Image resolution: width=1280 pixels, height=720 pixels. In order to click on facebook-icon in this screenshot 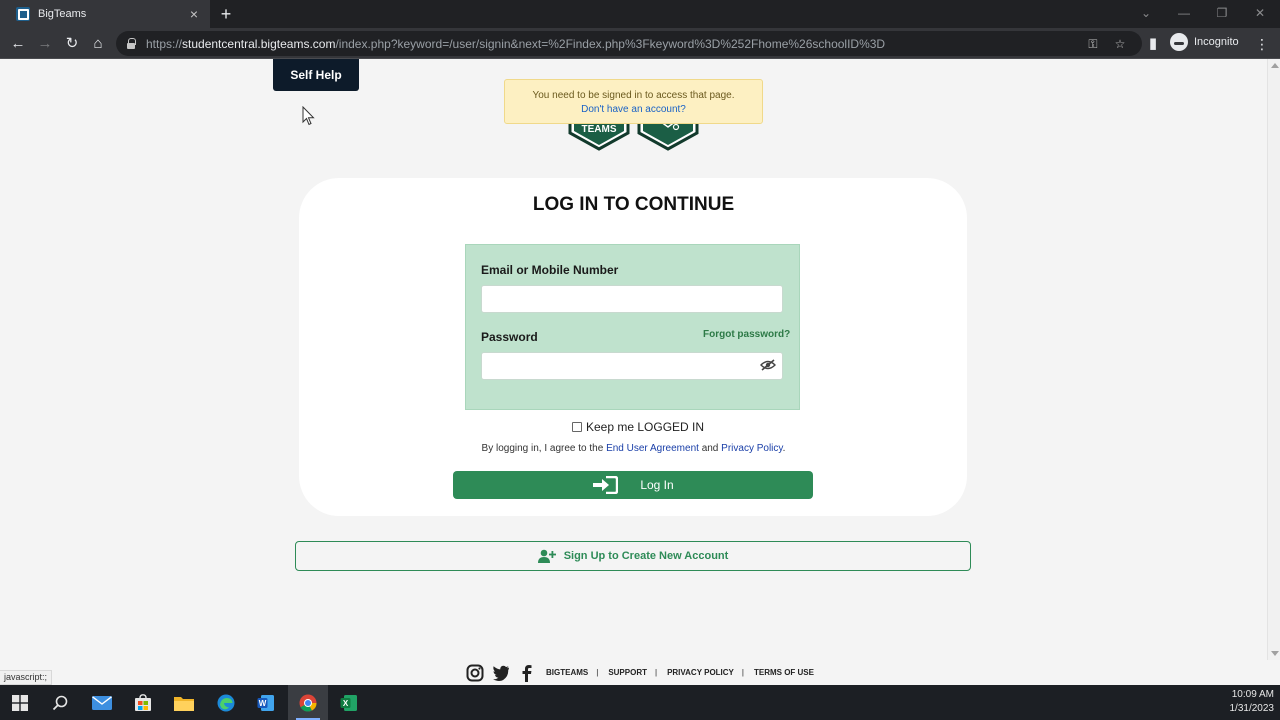, I will do `click(527, 673)`.